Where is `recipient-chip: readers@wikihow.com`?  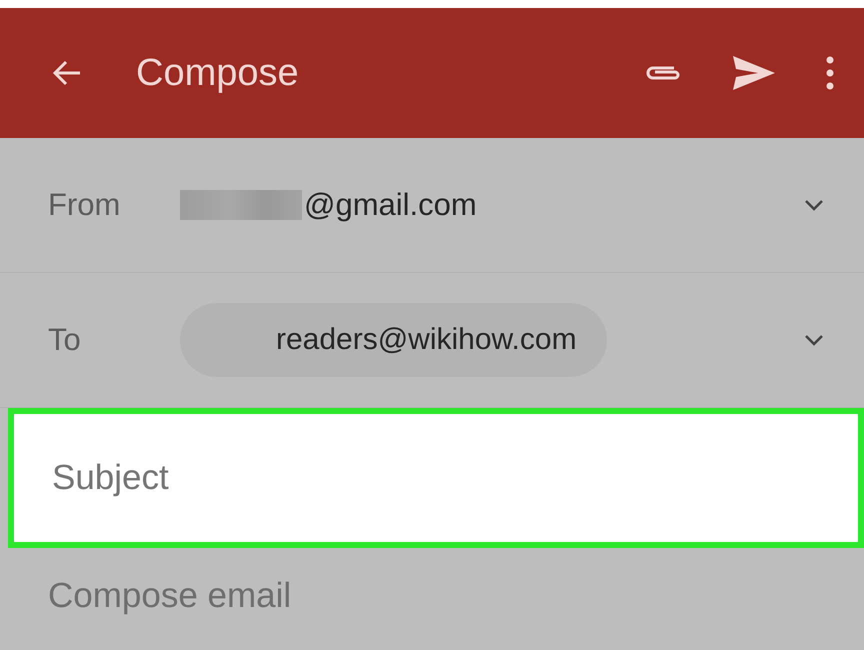 recipient-chip: readers@wikihow.com is located at coordinates (393, 340).